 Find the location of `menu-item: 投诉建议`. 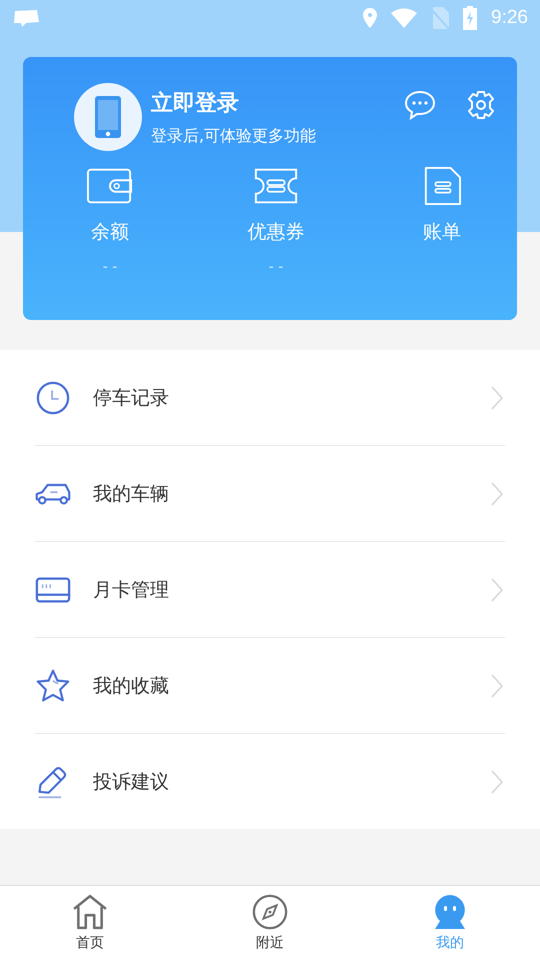

menu-item: 投诉建议 is located at coordinates (270, 781).